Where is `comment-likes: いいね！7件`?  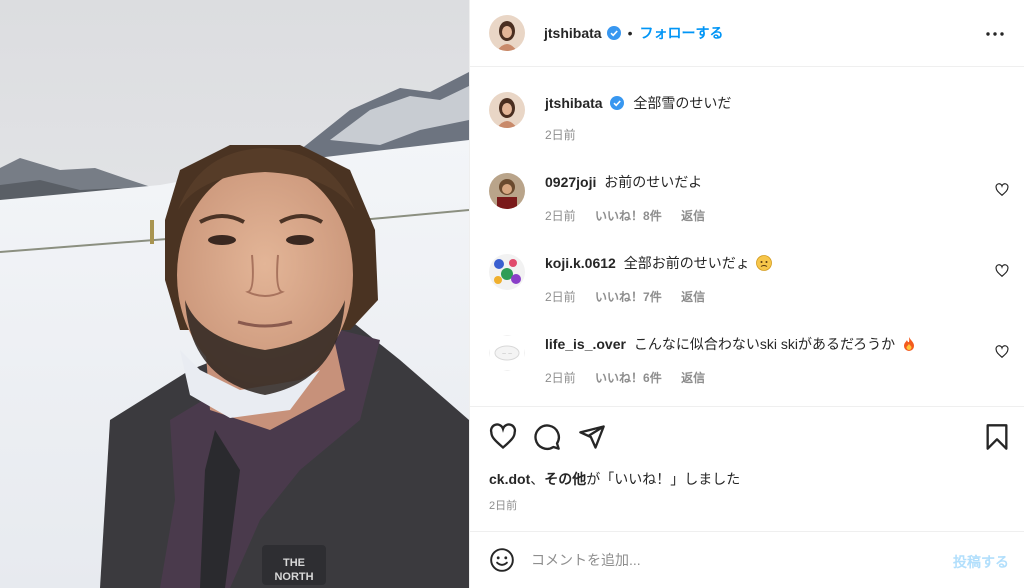
comment-likes: いいね！7件 is located at coordinates (628, 297).